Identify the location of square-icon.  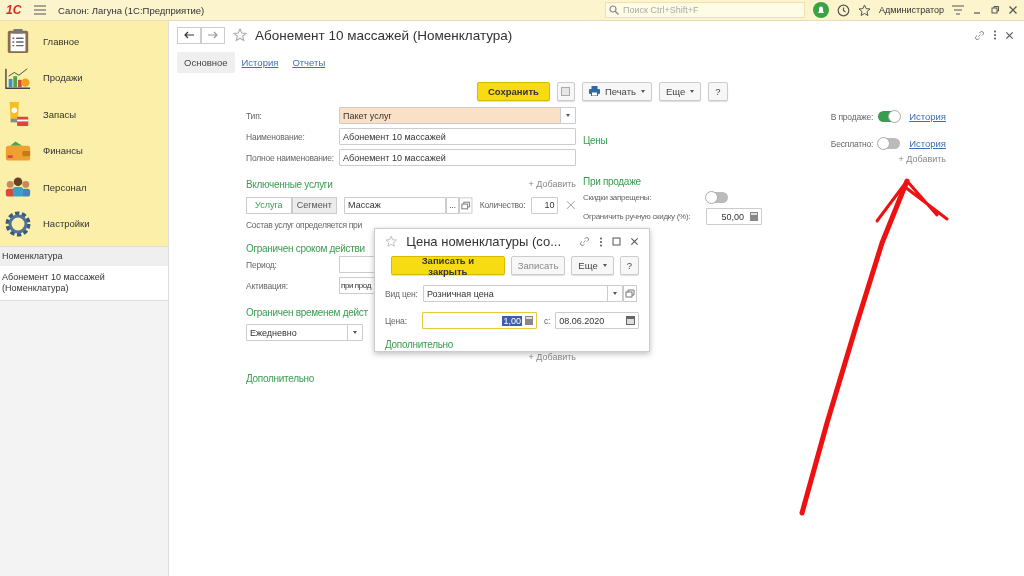
(566, 91).